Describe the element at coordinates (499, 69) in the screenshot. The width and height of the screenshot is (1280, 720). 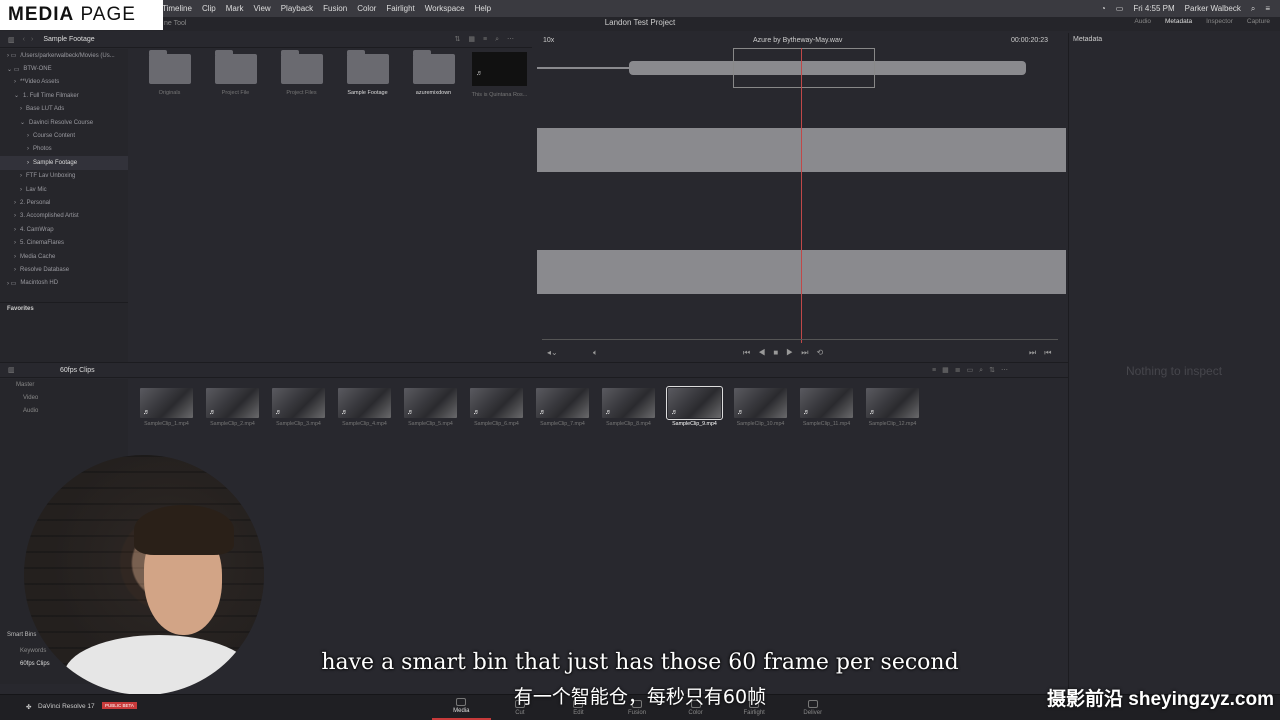
I see `audio-thumbnail: ♬` at that location.